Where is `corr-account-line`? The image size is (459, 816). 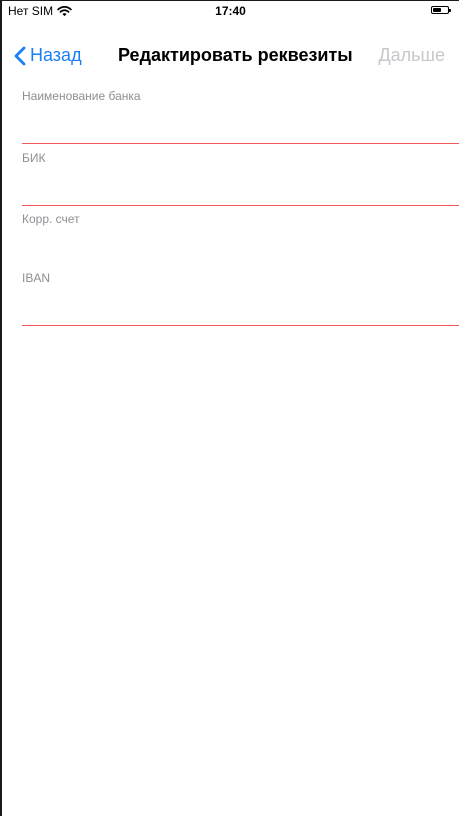
corr-account-line is located at coordinates (240, 266).